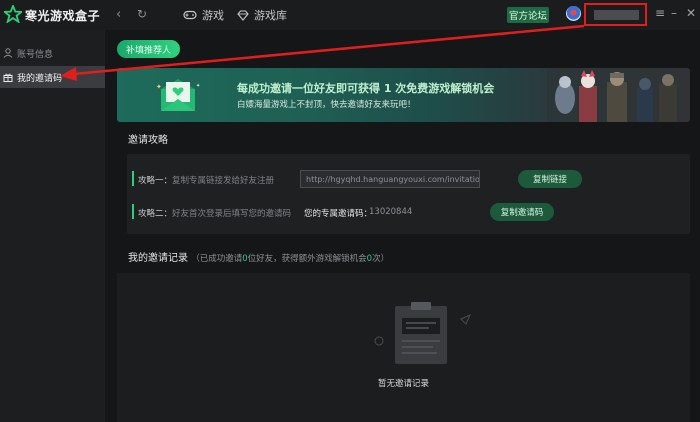 This screenshot has width=700, height=422. What do you see at coordinates (366, 88) in the screenshot?
I see `banner-headline: 每成功邀请一位好友即可获得 1 次免费游戏解锁机会` at bounding box center [366, 88].